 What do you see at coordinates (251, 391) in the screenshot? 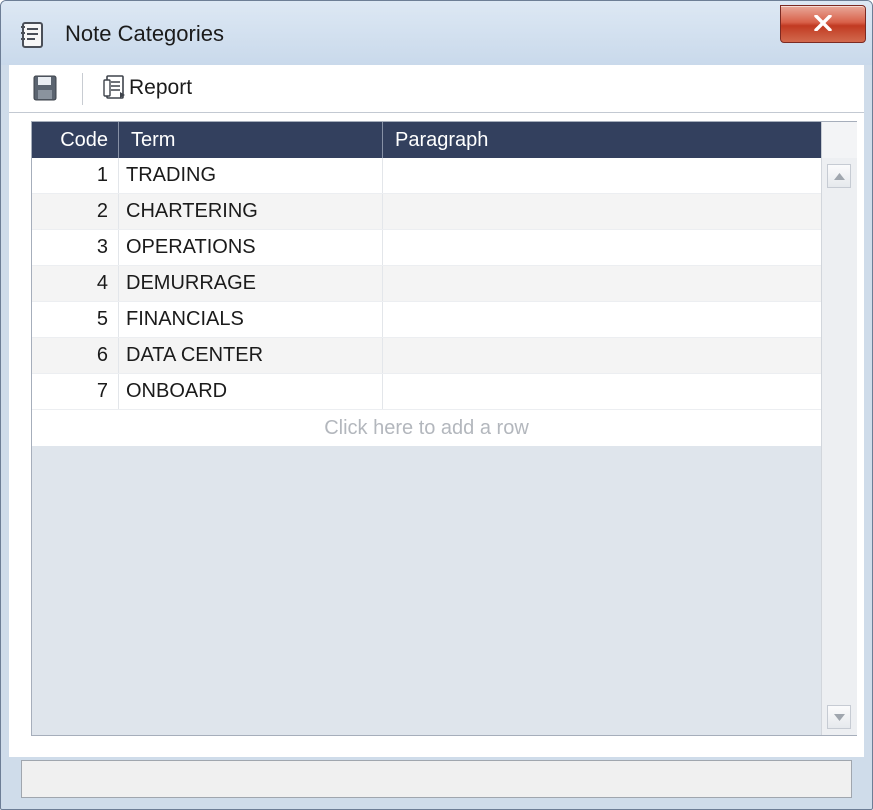
I see `cell-term: ONBOARD` at bounding box center [251, 391].